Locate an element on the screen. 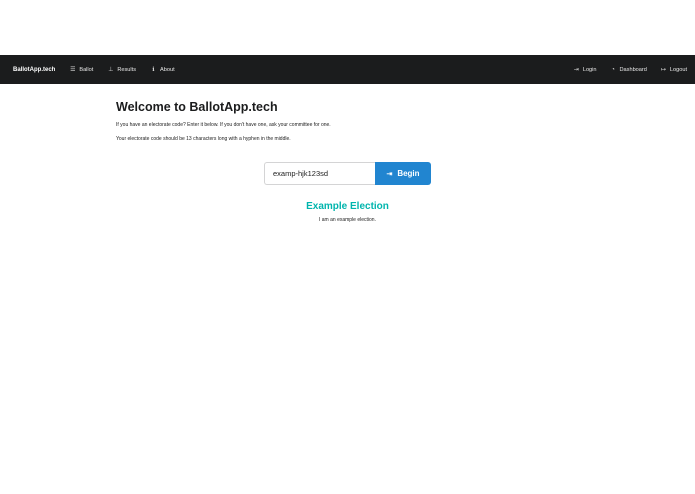  dashboard-icon: ◔ is located at coordinates (613, 69).